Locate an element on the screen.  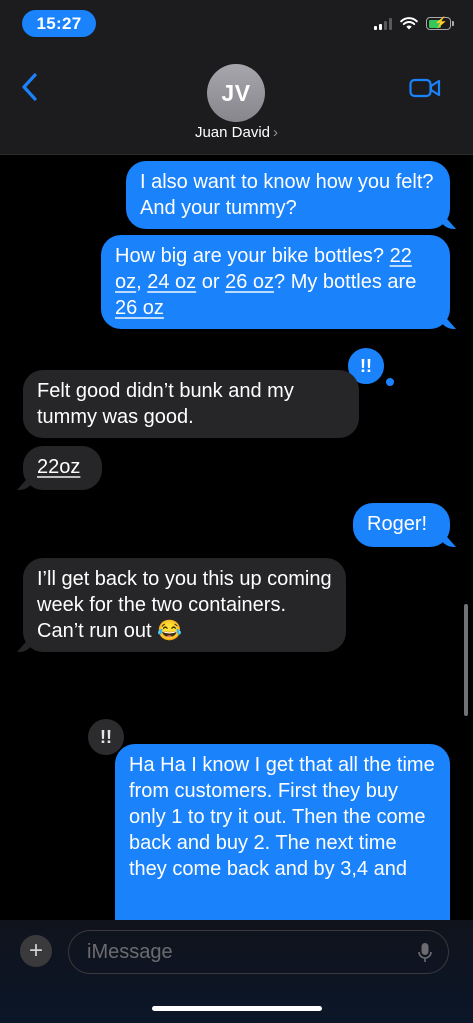
plus-icon: + is located at coordinates (36, 951).